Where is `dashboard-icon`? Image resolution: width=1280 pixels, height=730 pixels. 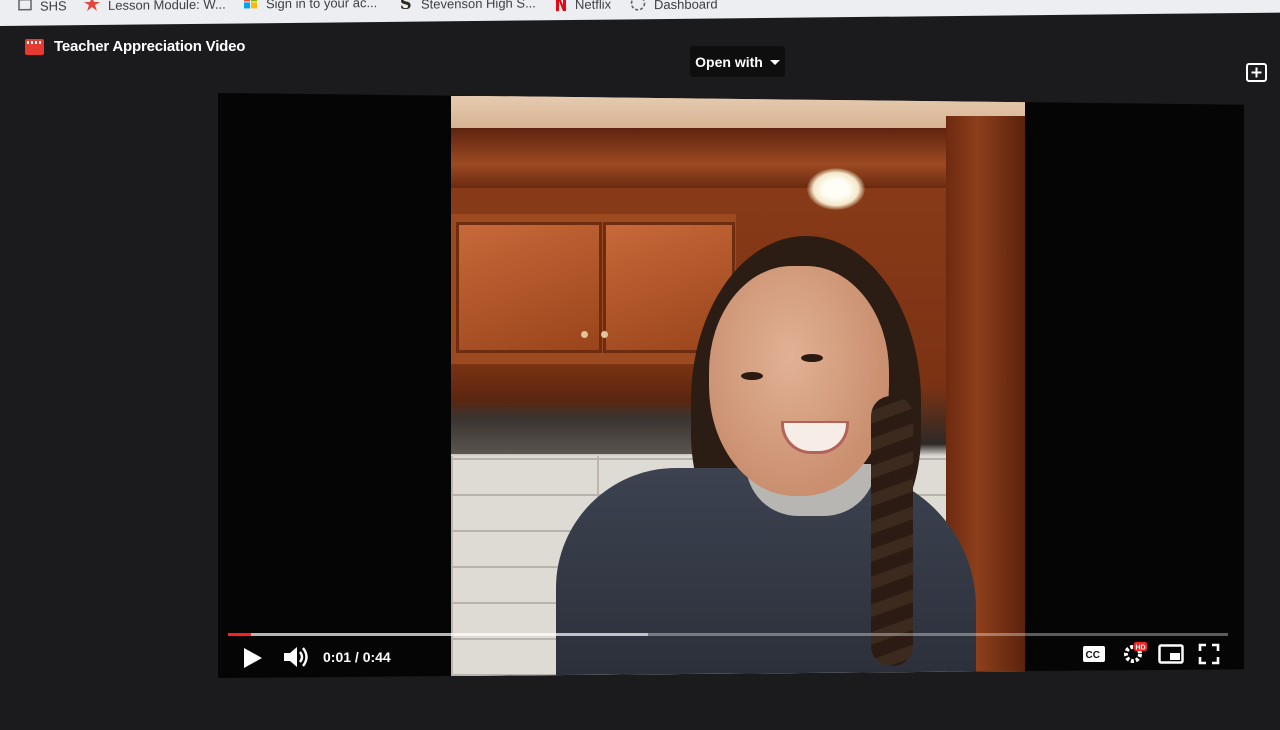
dashboard-icon is located at coordinates (638, 7).